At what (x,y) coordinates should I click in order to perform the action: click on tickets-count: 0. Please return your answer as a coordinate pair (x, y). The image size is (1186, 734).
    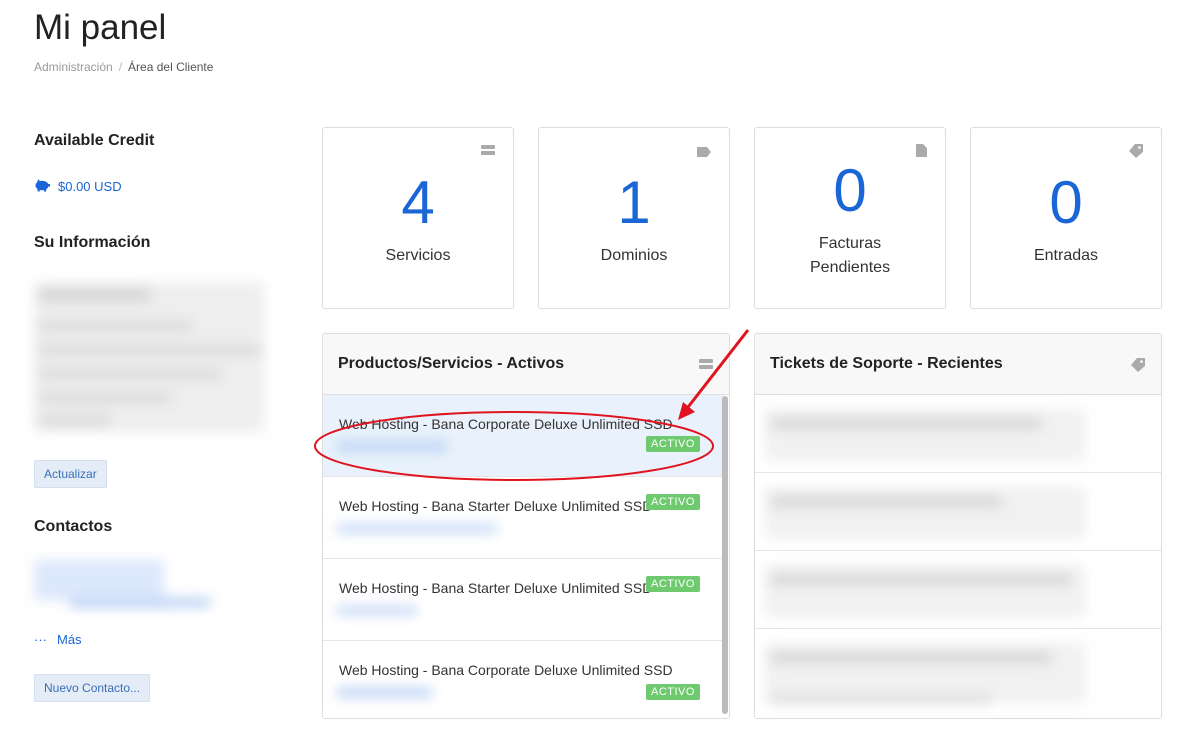
    Looking at the image, I should click on (1066, 202).